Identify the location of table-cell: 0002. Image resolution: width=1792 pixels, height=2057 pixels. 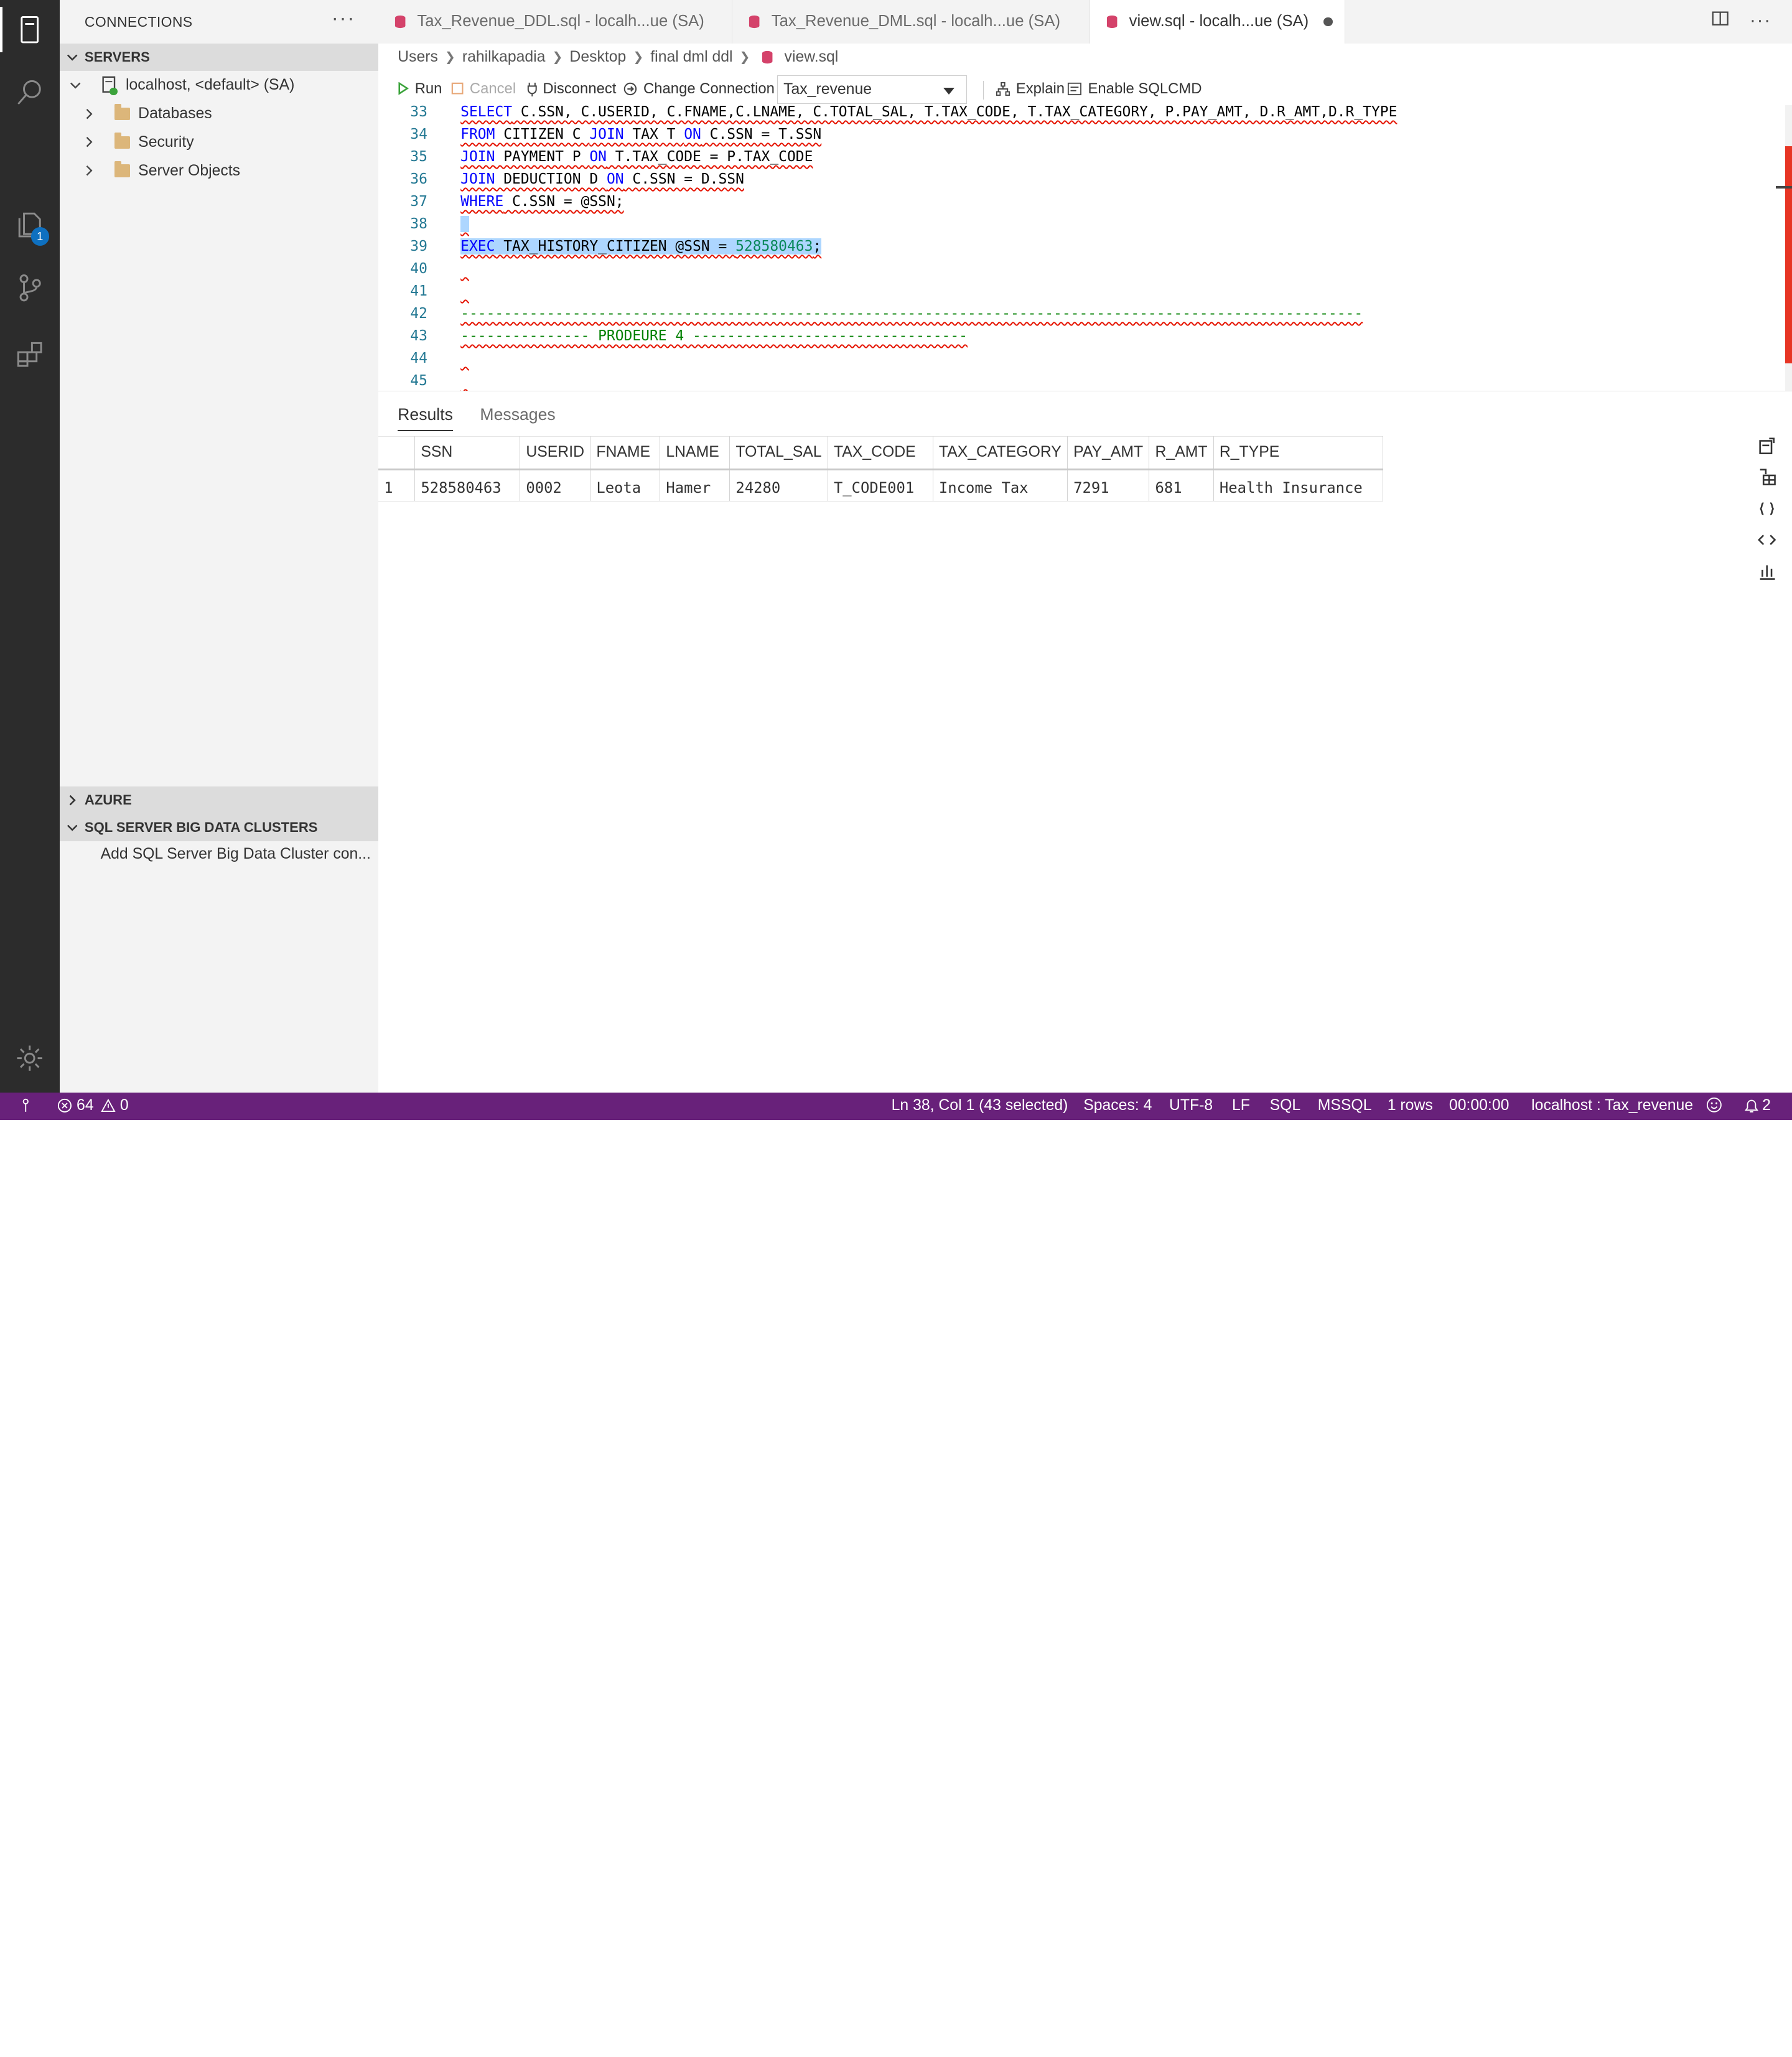
(556, 485).